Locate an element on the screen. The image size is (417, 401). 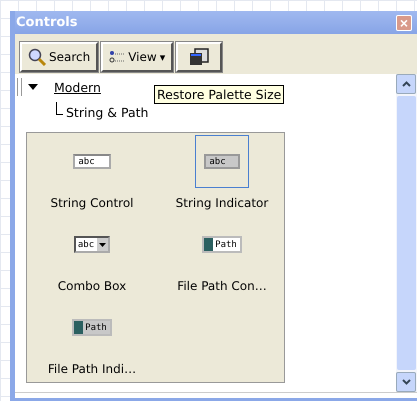
chevron-up-icon is located at coordinates (406, 84).